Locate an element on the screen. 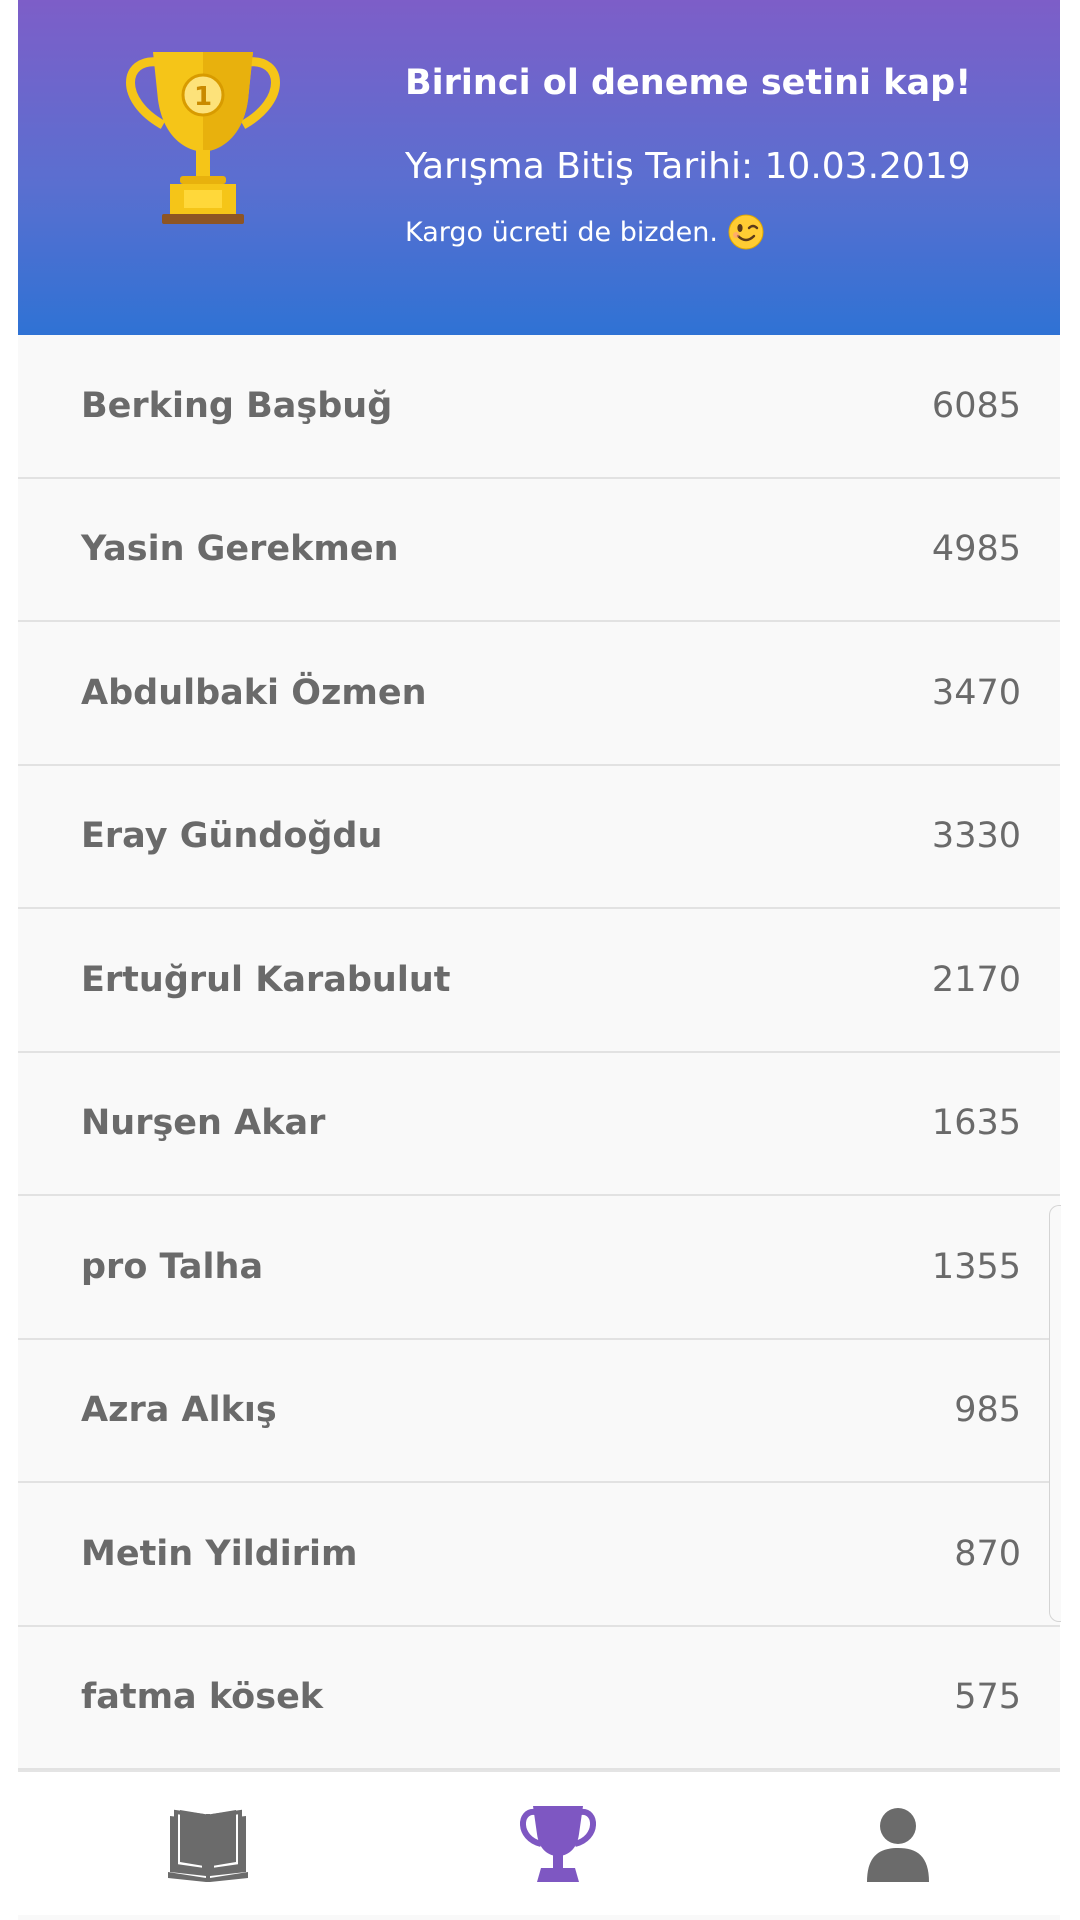  player-name: Yasin Gerekmen is located at coordinates (240, 549).